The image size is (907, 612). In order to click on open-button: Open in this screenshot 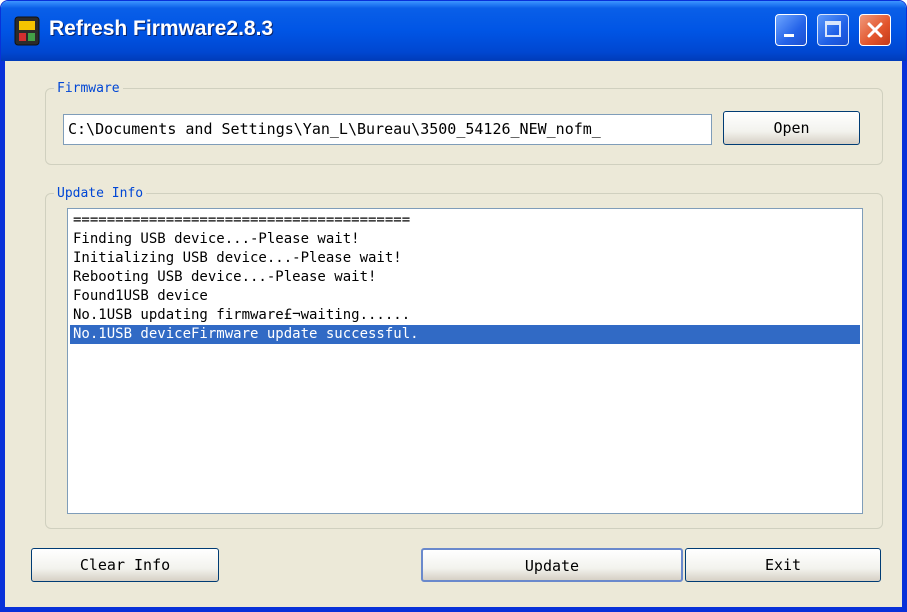, I will do `click(791, 128)`.